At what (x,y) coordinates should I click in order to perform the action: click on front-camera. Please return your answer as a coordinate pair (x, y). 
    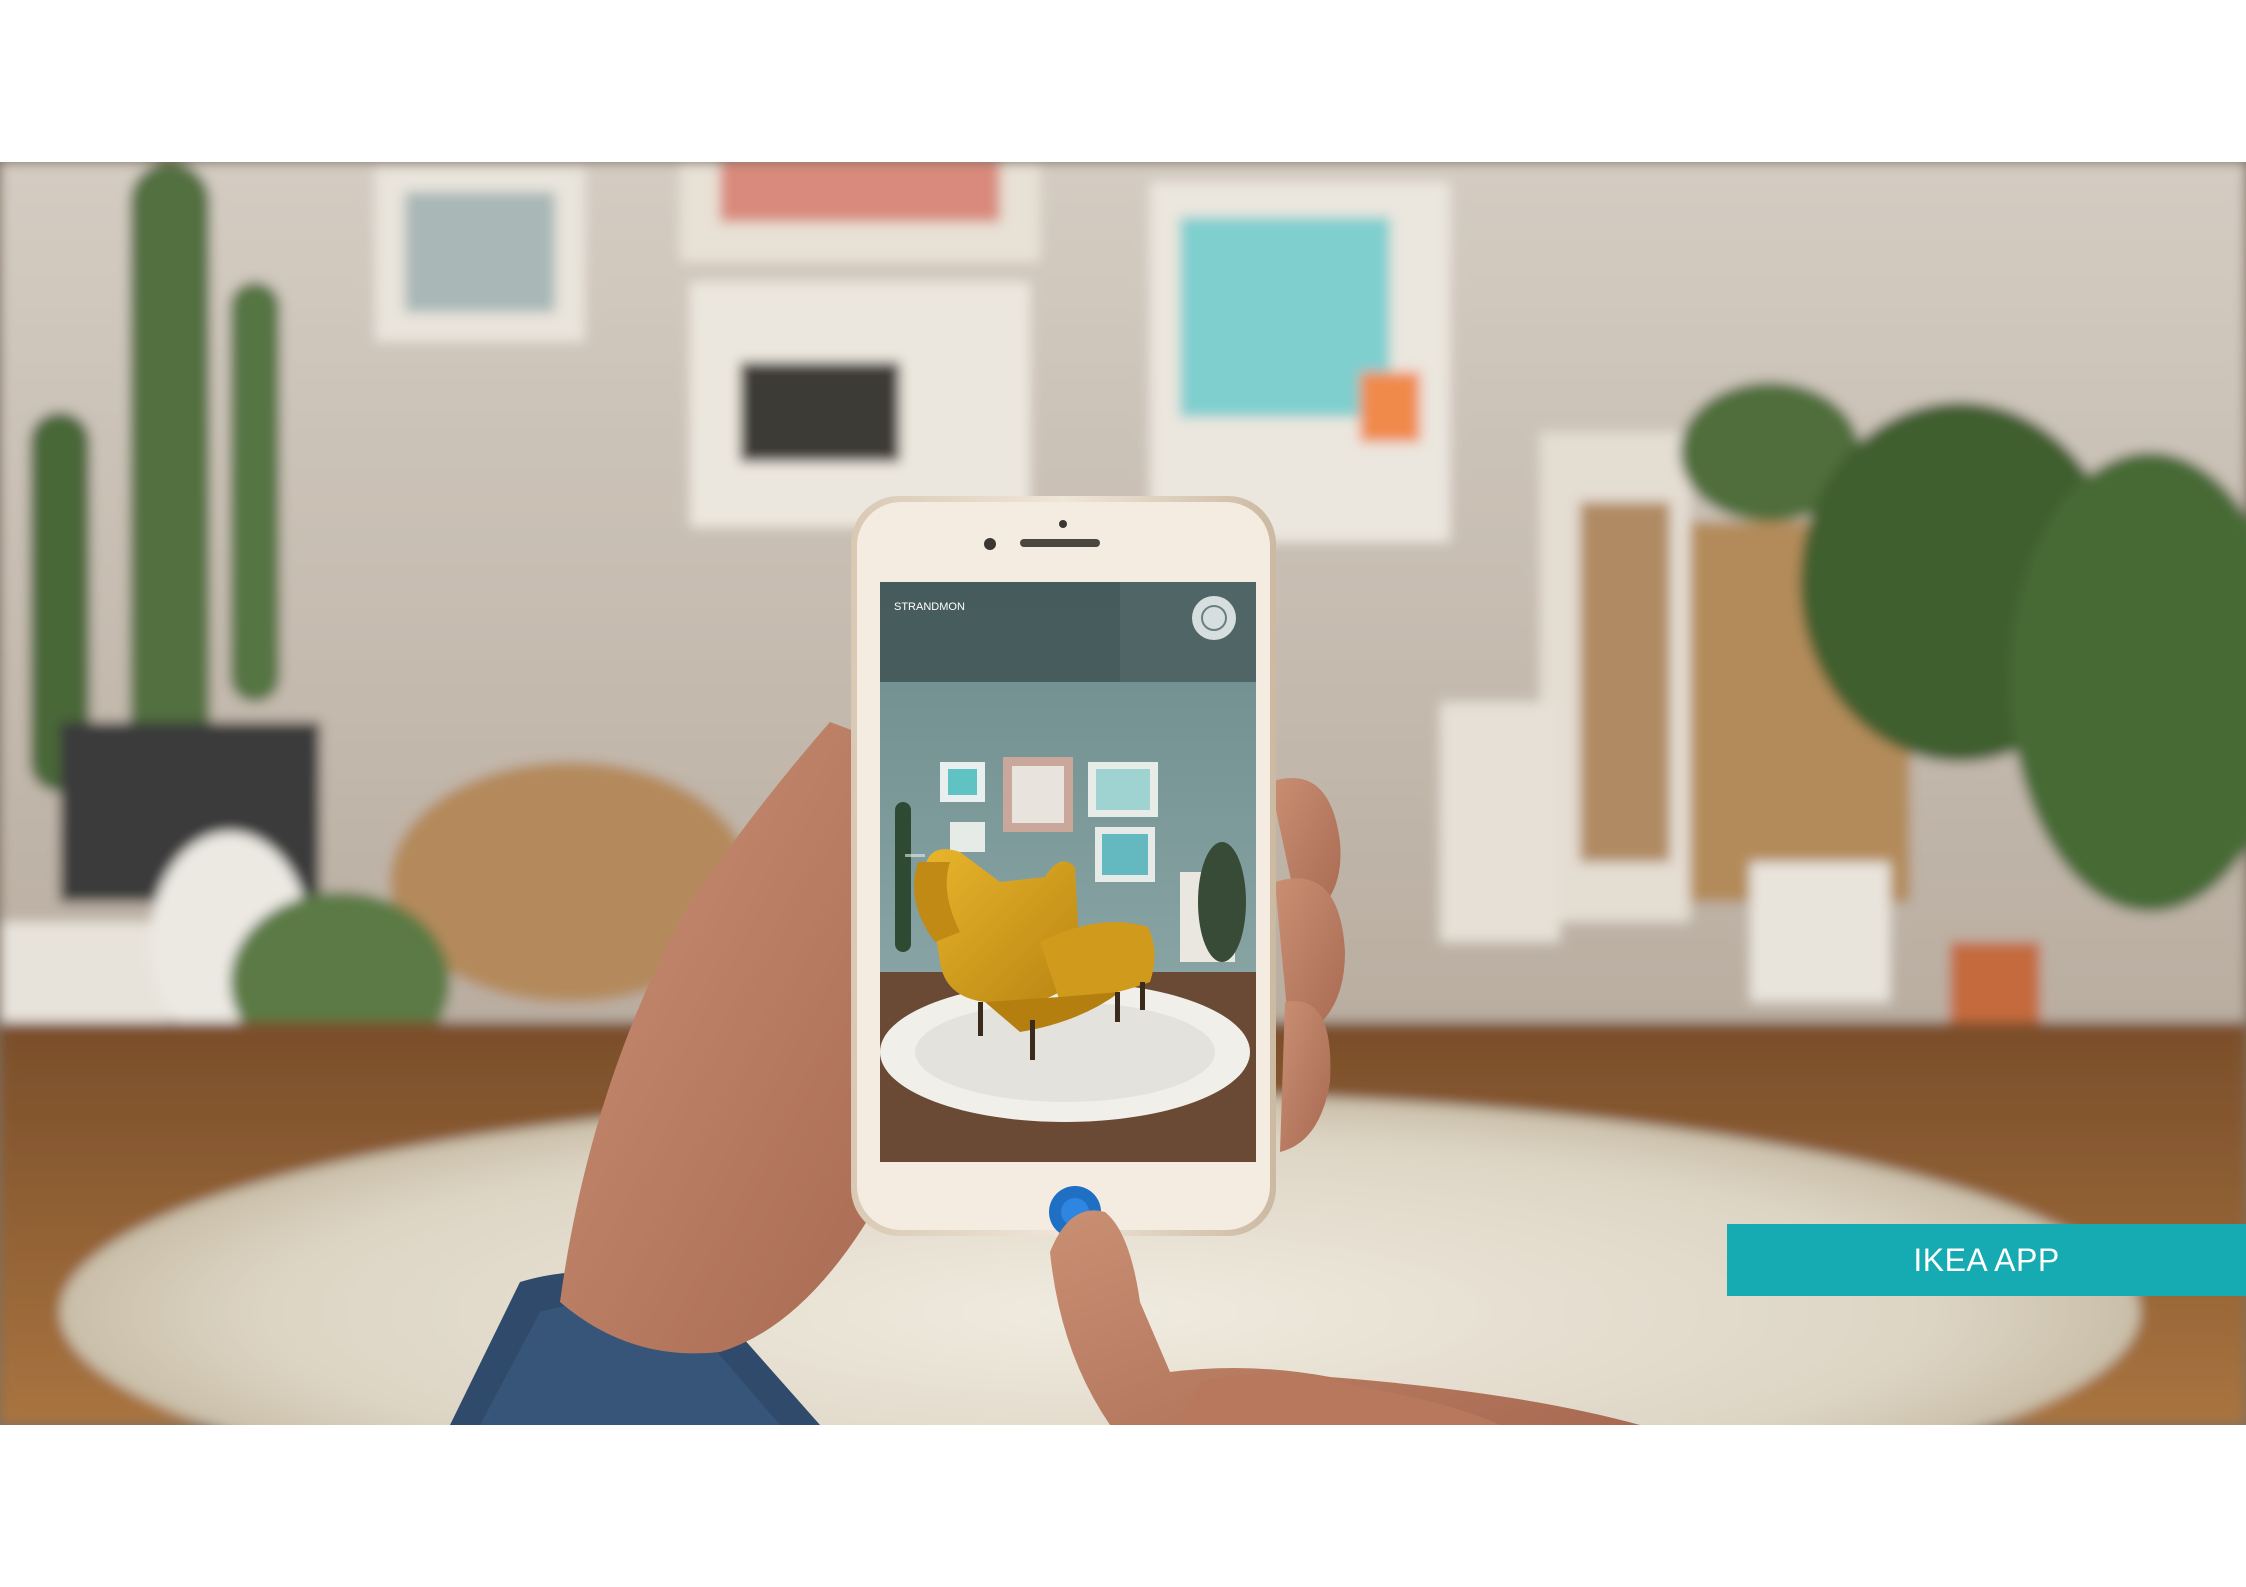
    Looking at the image, I should click on (990, 544).